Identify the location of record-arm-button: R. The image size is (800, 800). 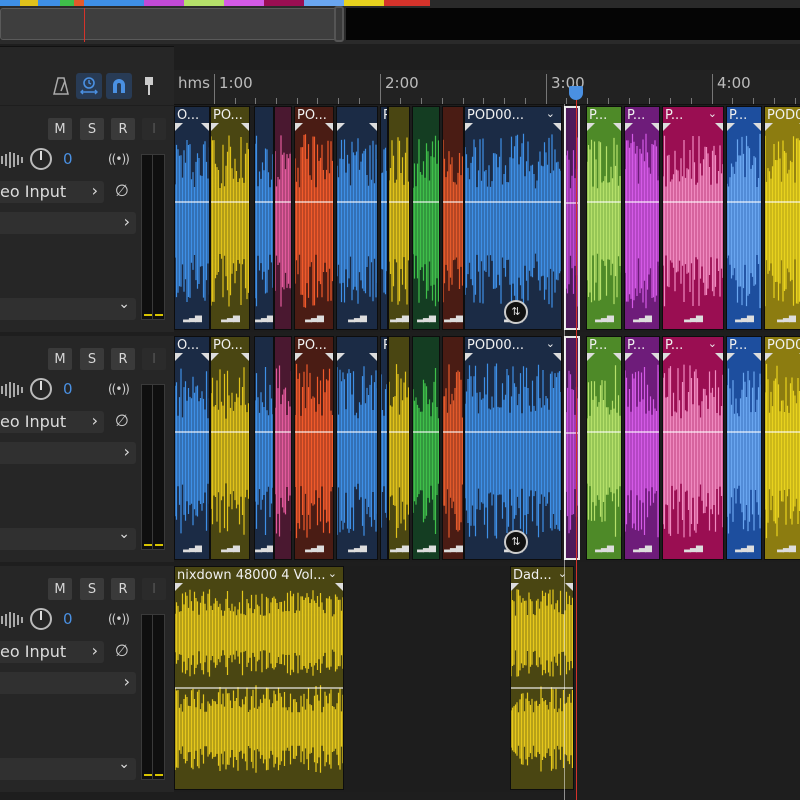
(123, 589).